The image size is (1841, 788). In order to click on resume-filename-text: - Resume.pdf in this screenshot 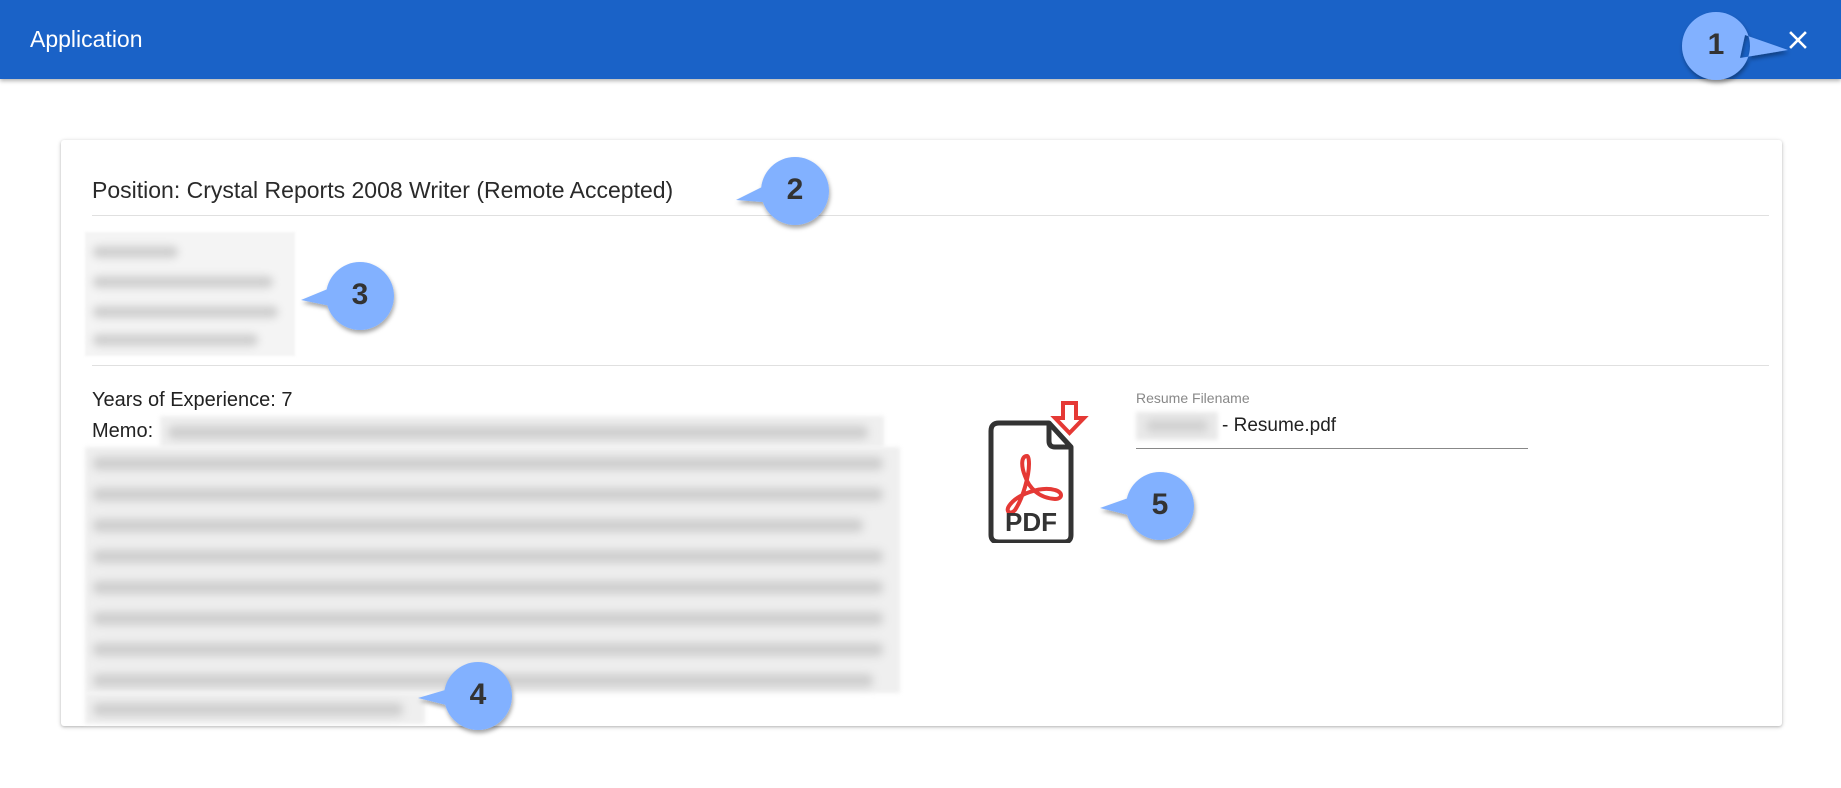, I will do `click(1279, 425)`.